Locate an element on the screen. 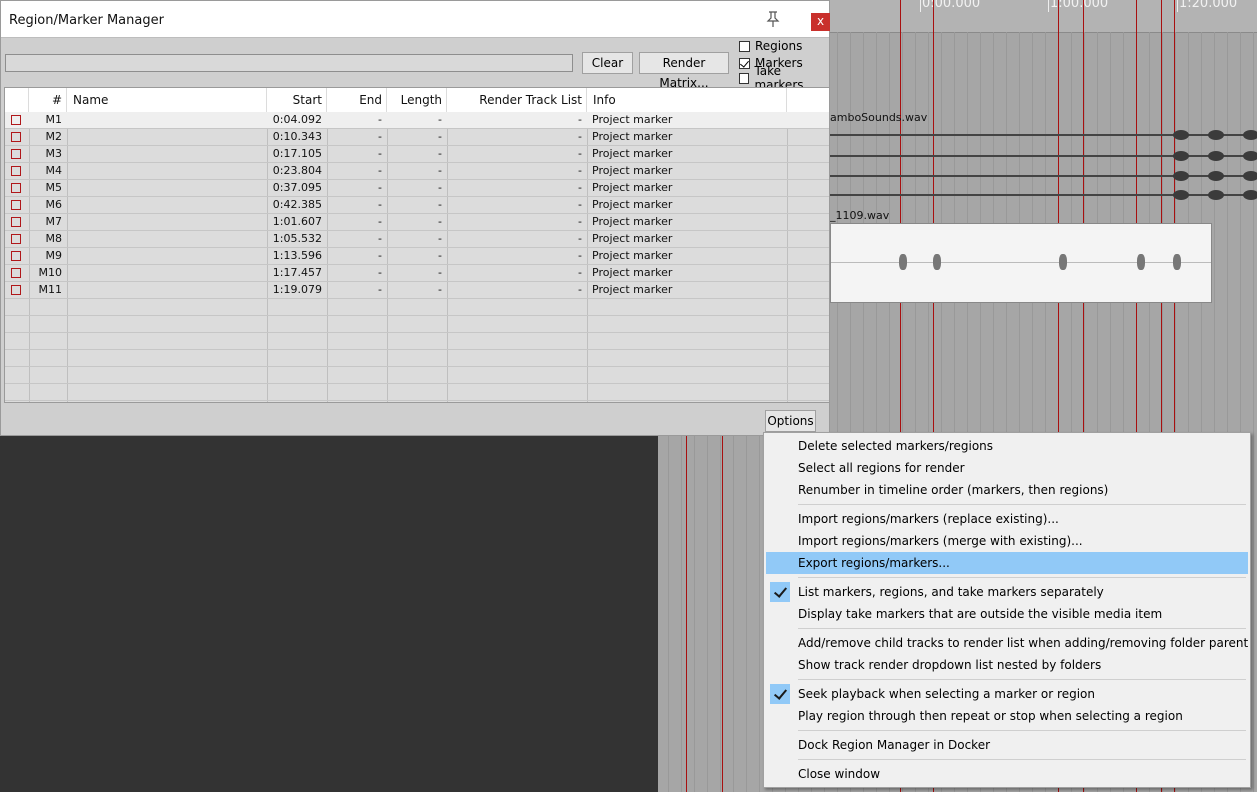 This screenshot has height=792, width=1257. cell-number: M6 is located at coordinates (48, 205).